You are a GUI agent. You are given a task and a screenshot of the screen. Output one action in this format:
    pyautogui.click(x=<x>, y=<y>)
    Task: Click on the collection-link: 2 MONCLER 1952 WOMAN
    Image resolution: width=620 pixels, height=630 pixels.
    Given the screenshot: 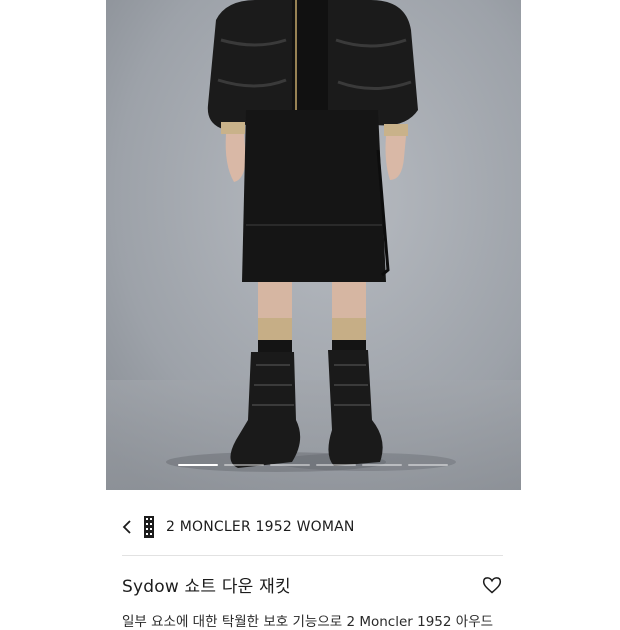 What is the action you would take?
    pyautogui.click(x=260, y=527)
    